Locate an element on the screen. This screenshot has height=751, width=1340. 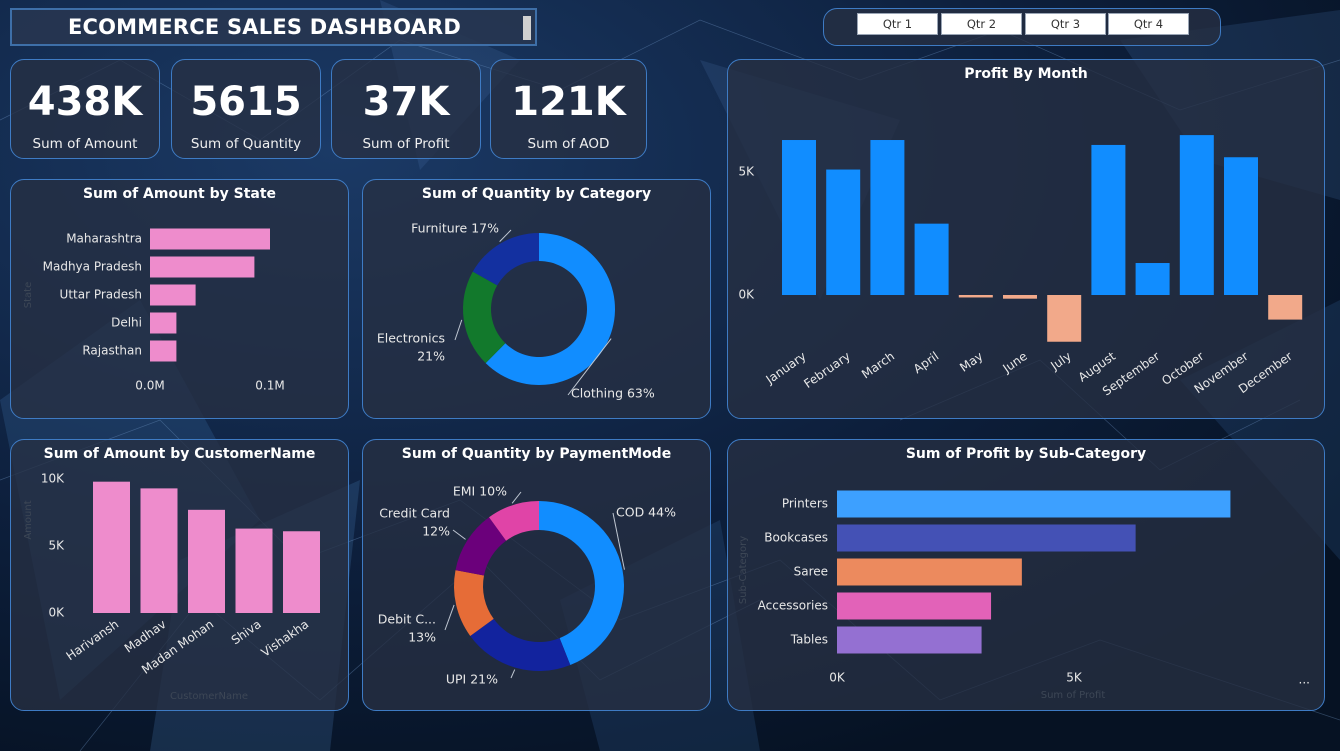
slice-label: 13% is located at coordinates (422, 637).